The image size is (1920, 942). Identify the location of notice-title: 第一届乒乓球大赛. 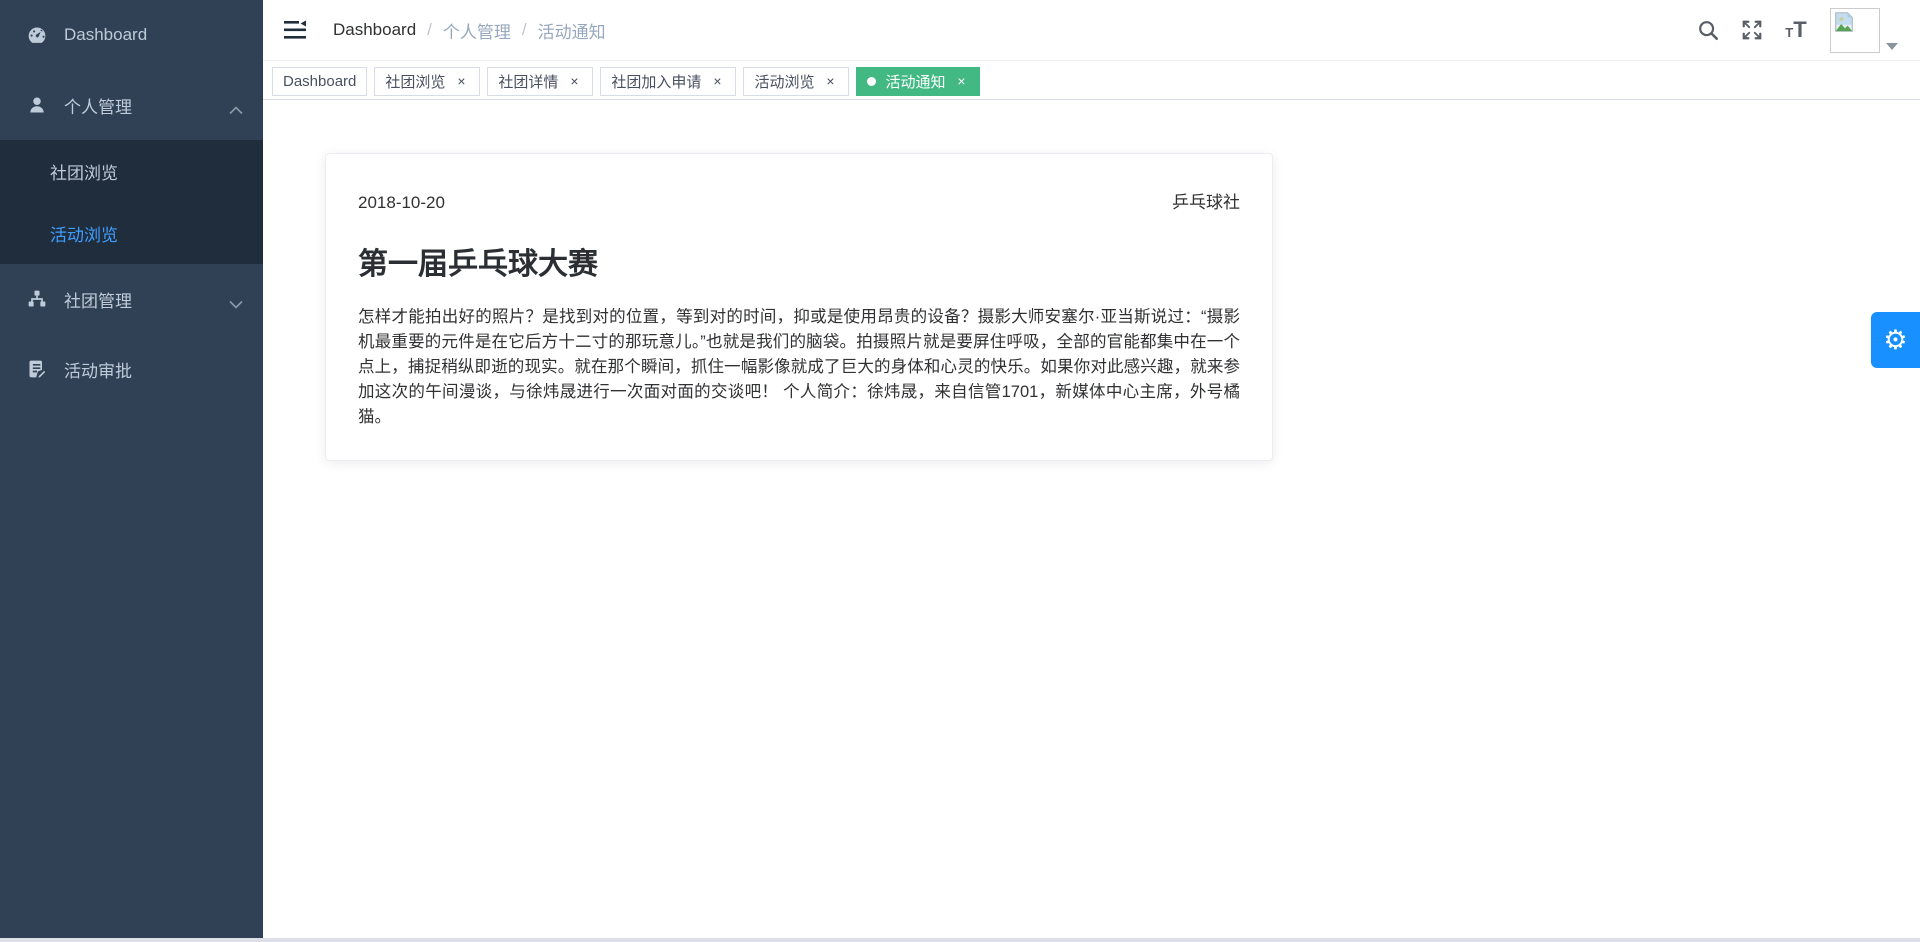
(478, 264).